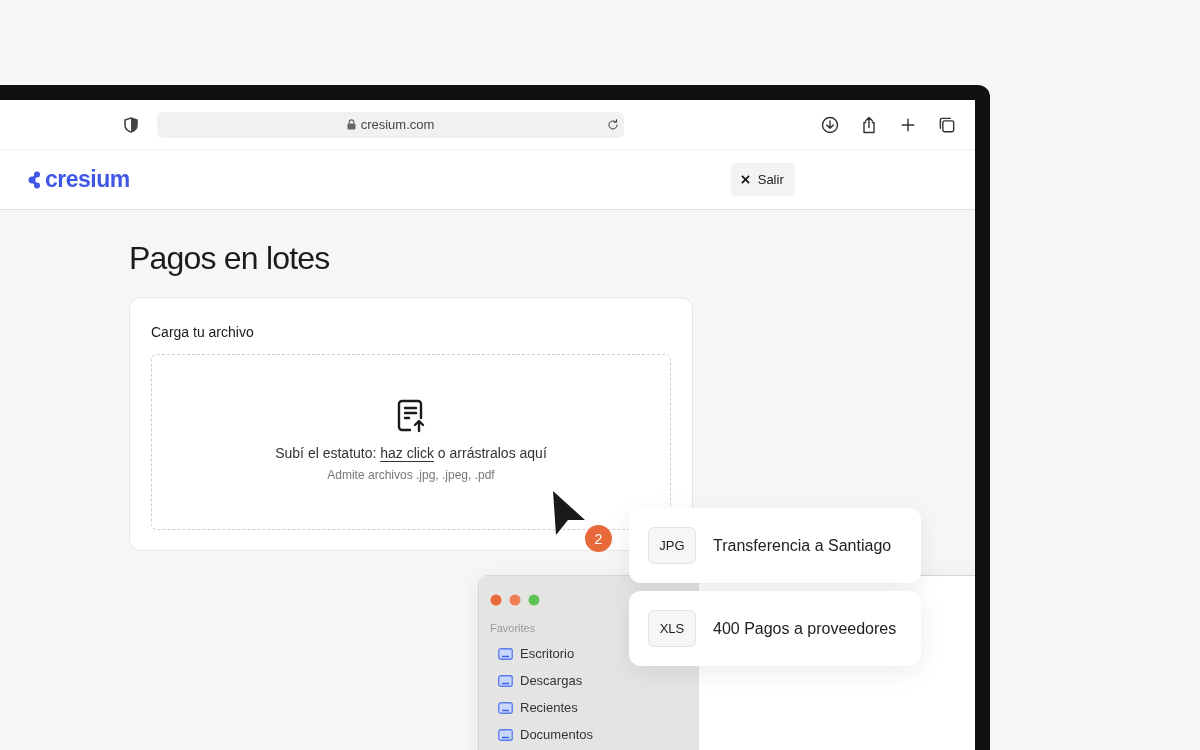 This screenshot has width=1200, height=750. Describe the element at coordinates (672, 545) in the screenshot. I see `file-type-tag: JPG` at that location.